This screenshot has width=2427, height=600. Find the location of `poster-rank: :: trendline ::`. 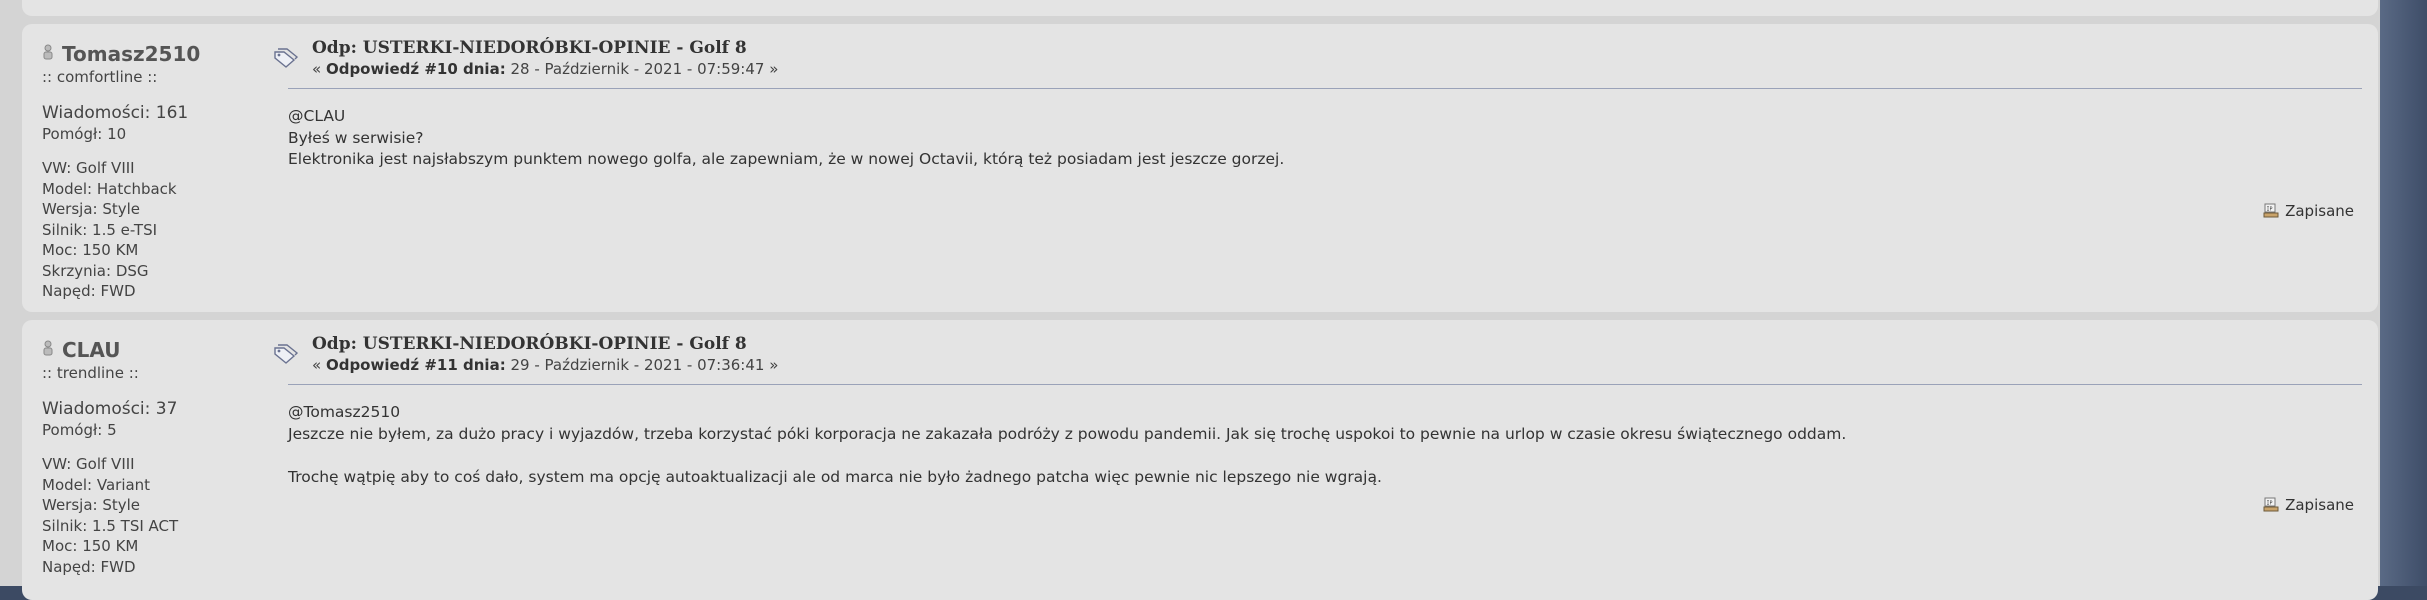

poster-rank: :: trendline :: is located at coordinates (90, 373).